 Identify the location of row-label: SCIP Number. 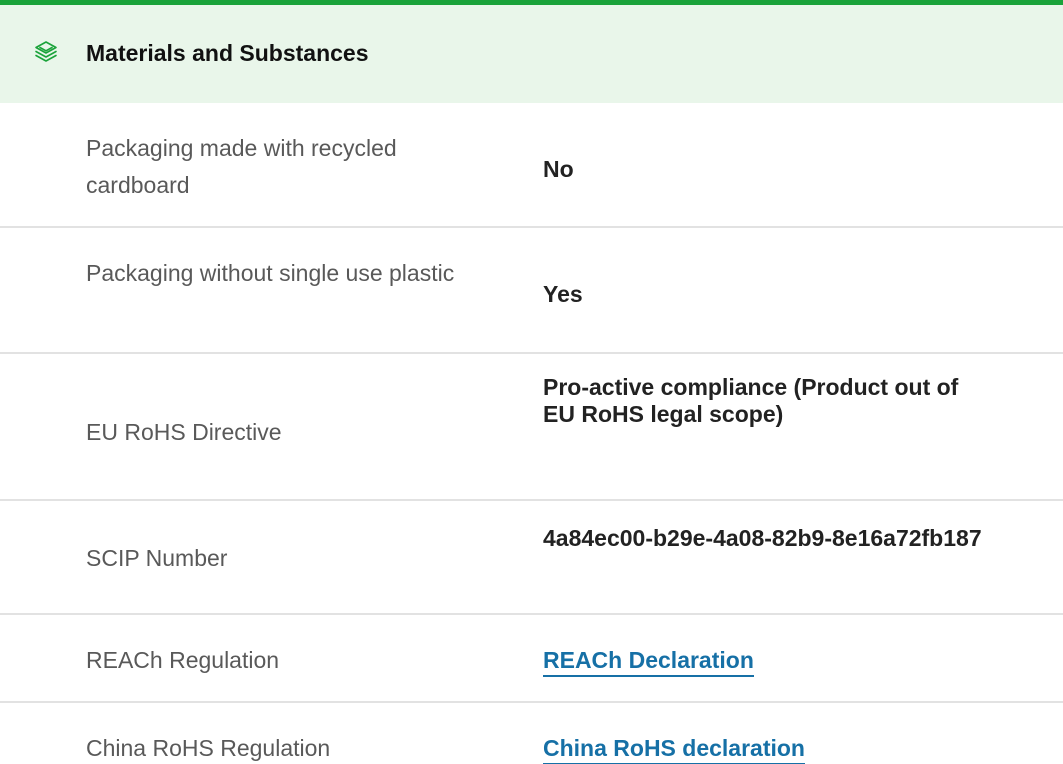
(157, 558).